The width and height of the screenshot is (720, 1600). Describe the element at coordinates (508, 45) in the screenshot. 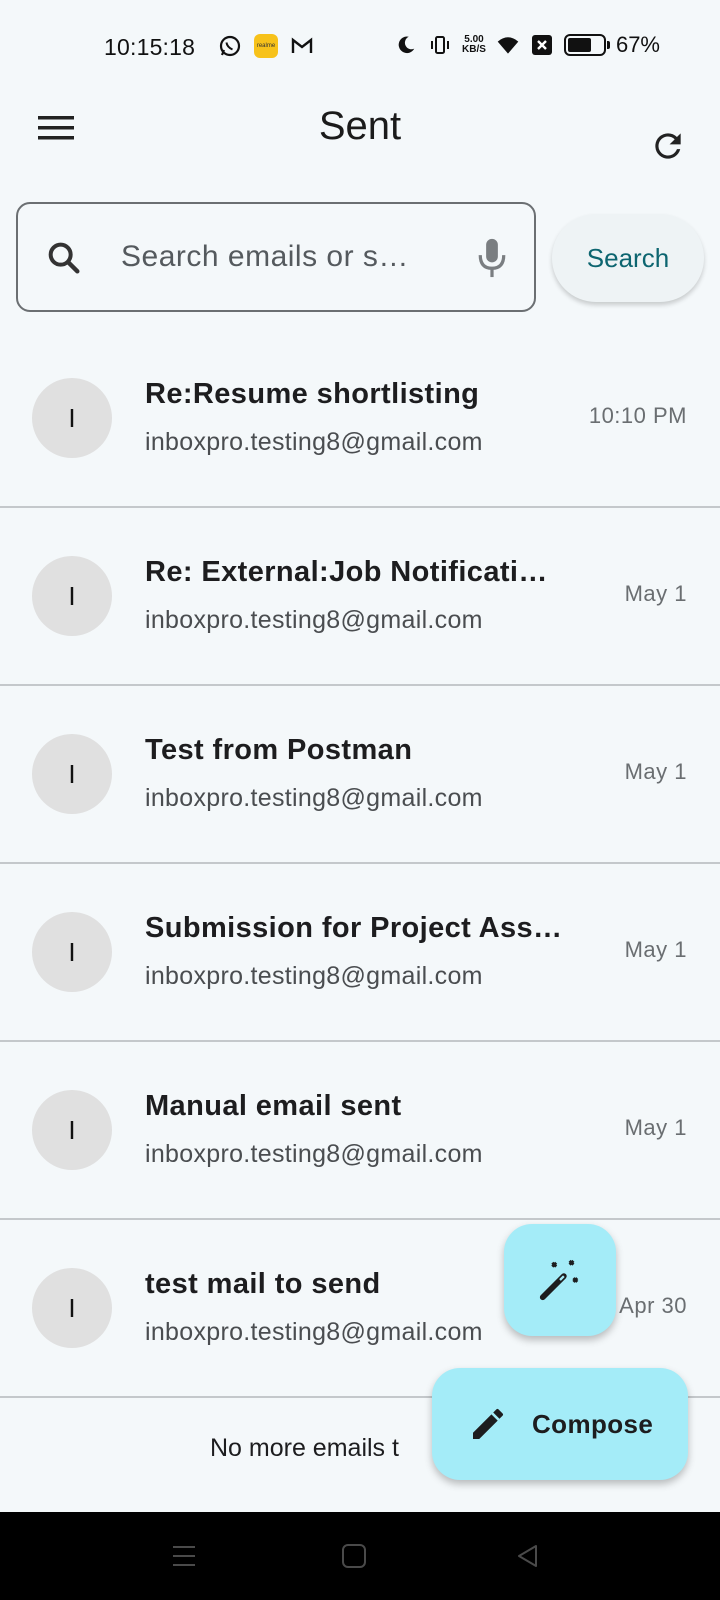

I see `wifi-icon` at that location.